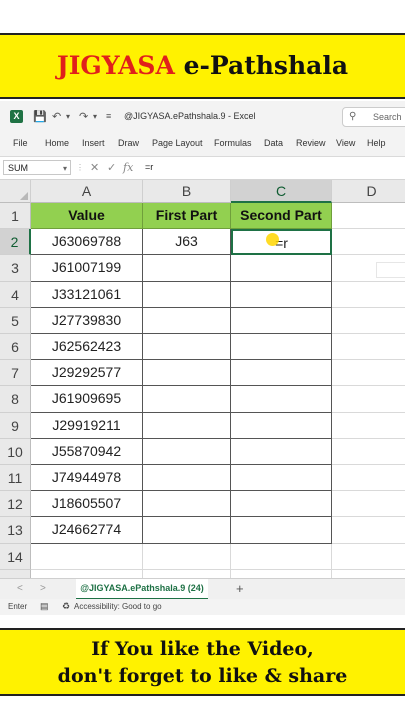  What do you see at coordinates (15, 294) in the screenshot?
I see `row-header-4: 4` at bounding box center [15, 294].